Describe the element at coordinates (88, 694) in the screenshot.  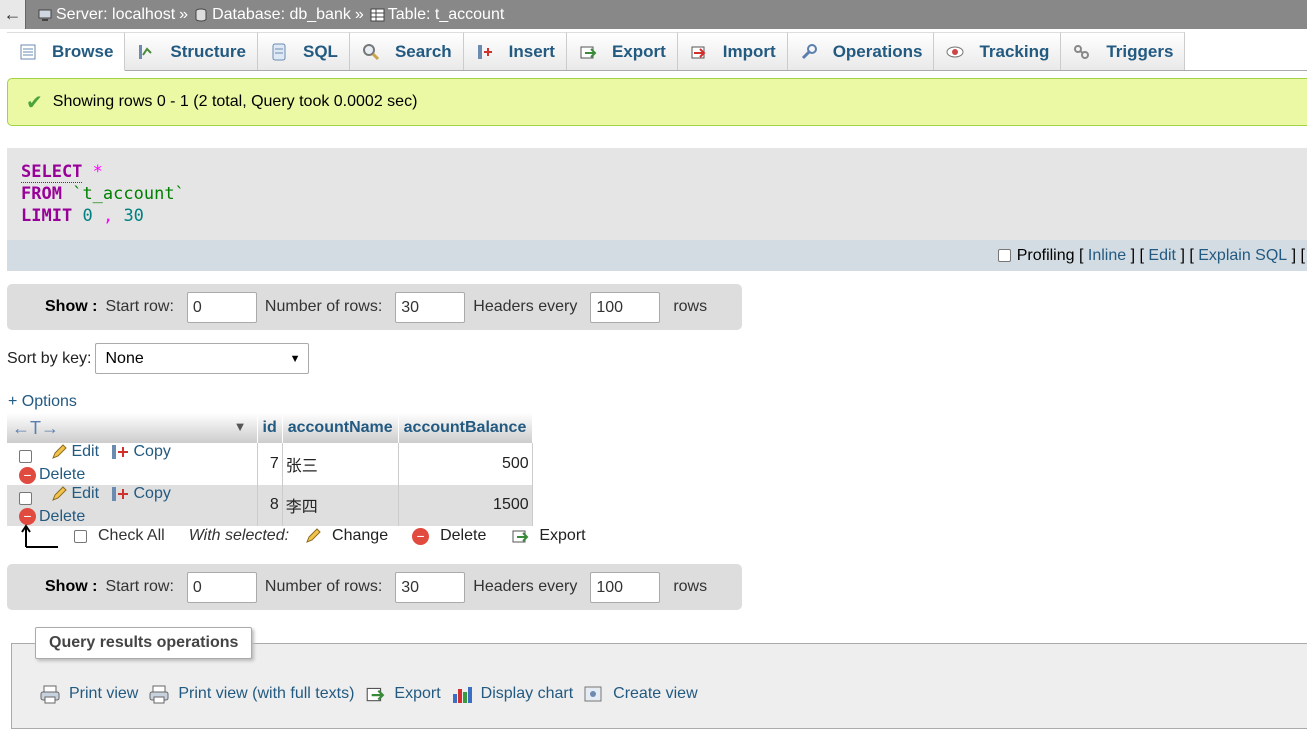
I see `print-view-link: Print view` at that location.